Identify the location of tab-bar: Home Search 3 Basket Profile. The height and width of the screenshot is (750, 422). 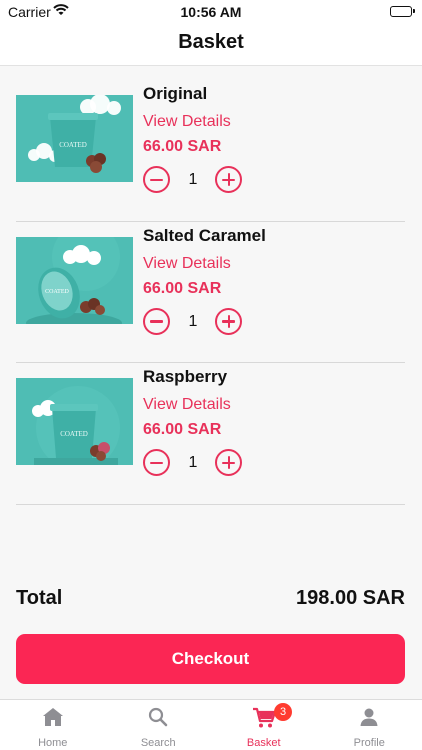
(211, 724).